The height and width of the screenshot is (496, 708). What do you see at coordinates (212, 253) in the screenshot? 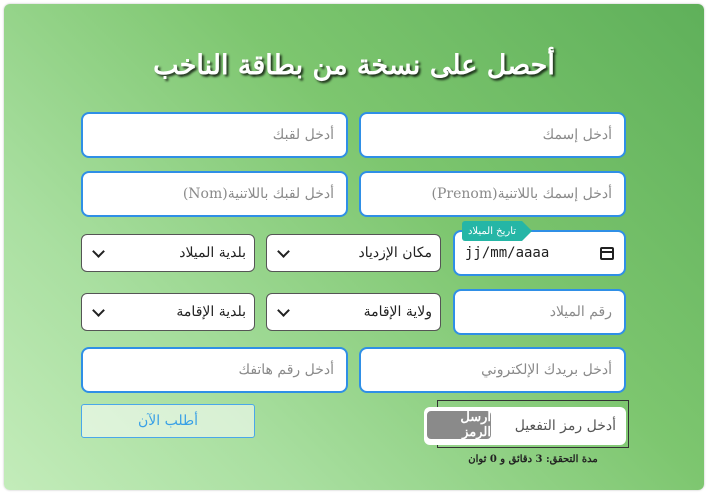
I see `birth-municipality-select-value: بلدية الميلاد` at bounding box center [212, 253].